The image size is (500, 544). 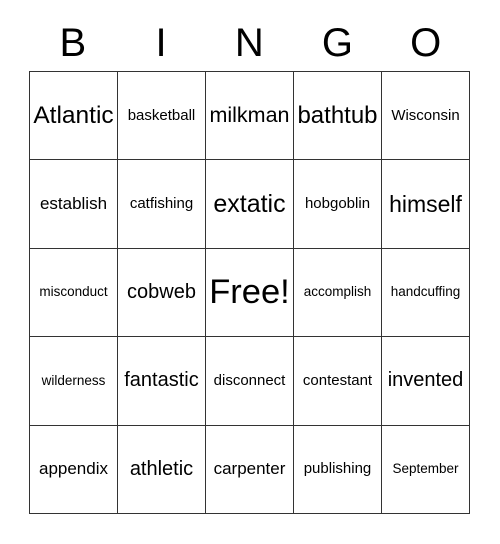 I want to click on bingo-cell: Wisconsin, so click(x=426, y=116).